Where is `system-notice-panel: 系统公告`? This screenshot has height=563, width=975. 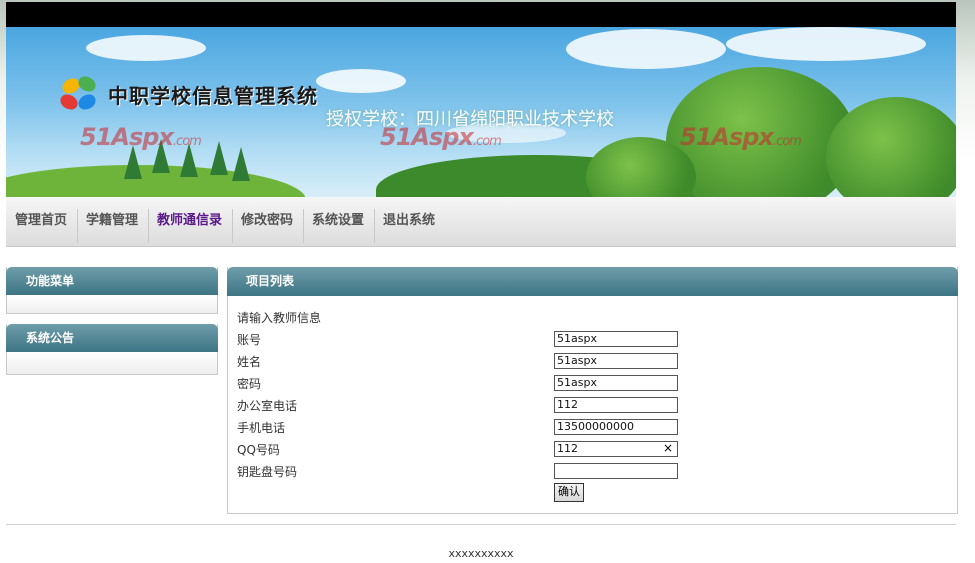 system-notice-panel: 系统公告 is located at coordinates (112, 349).